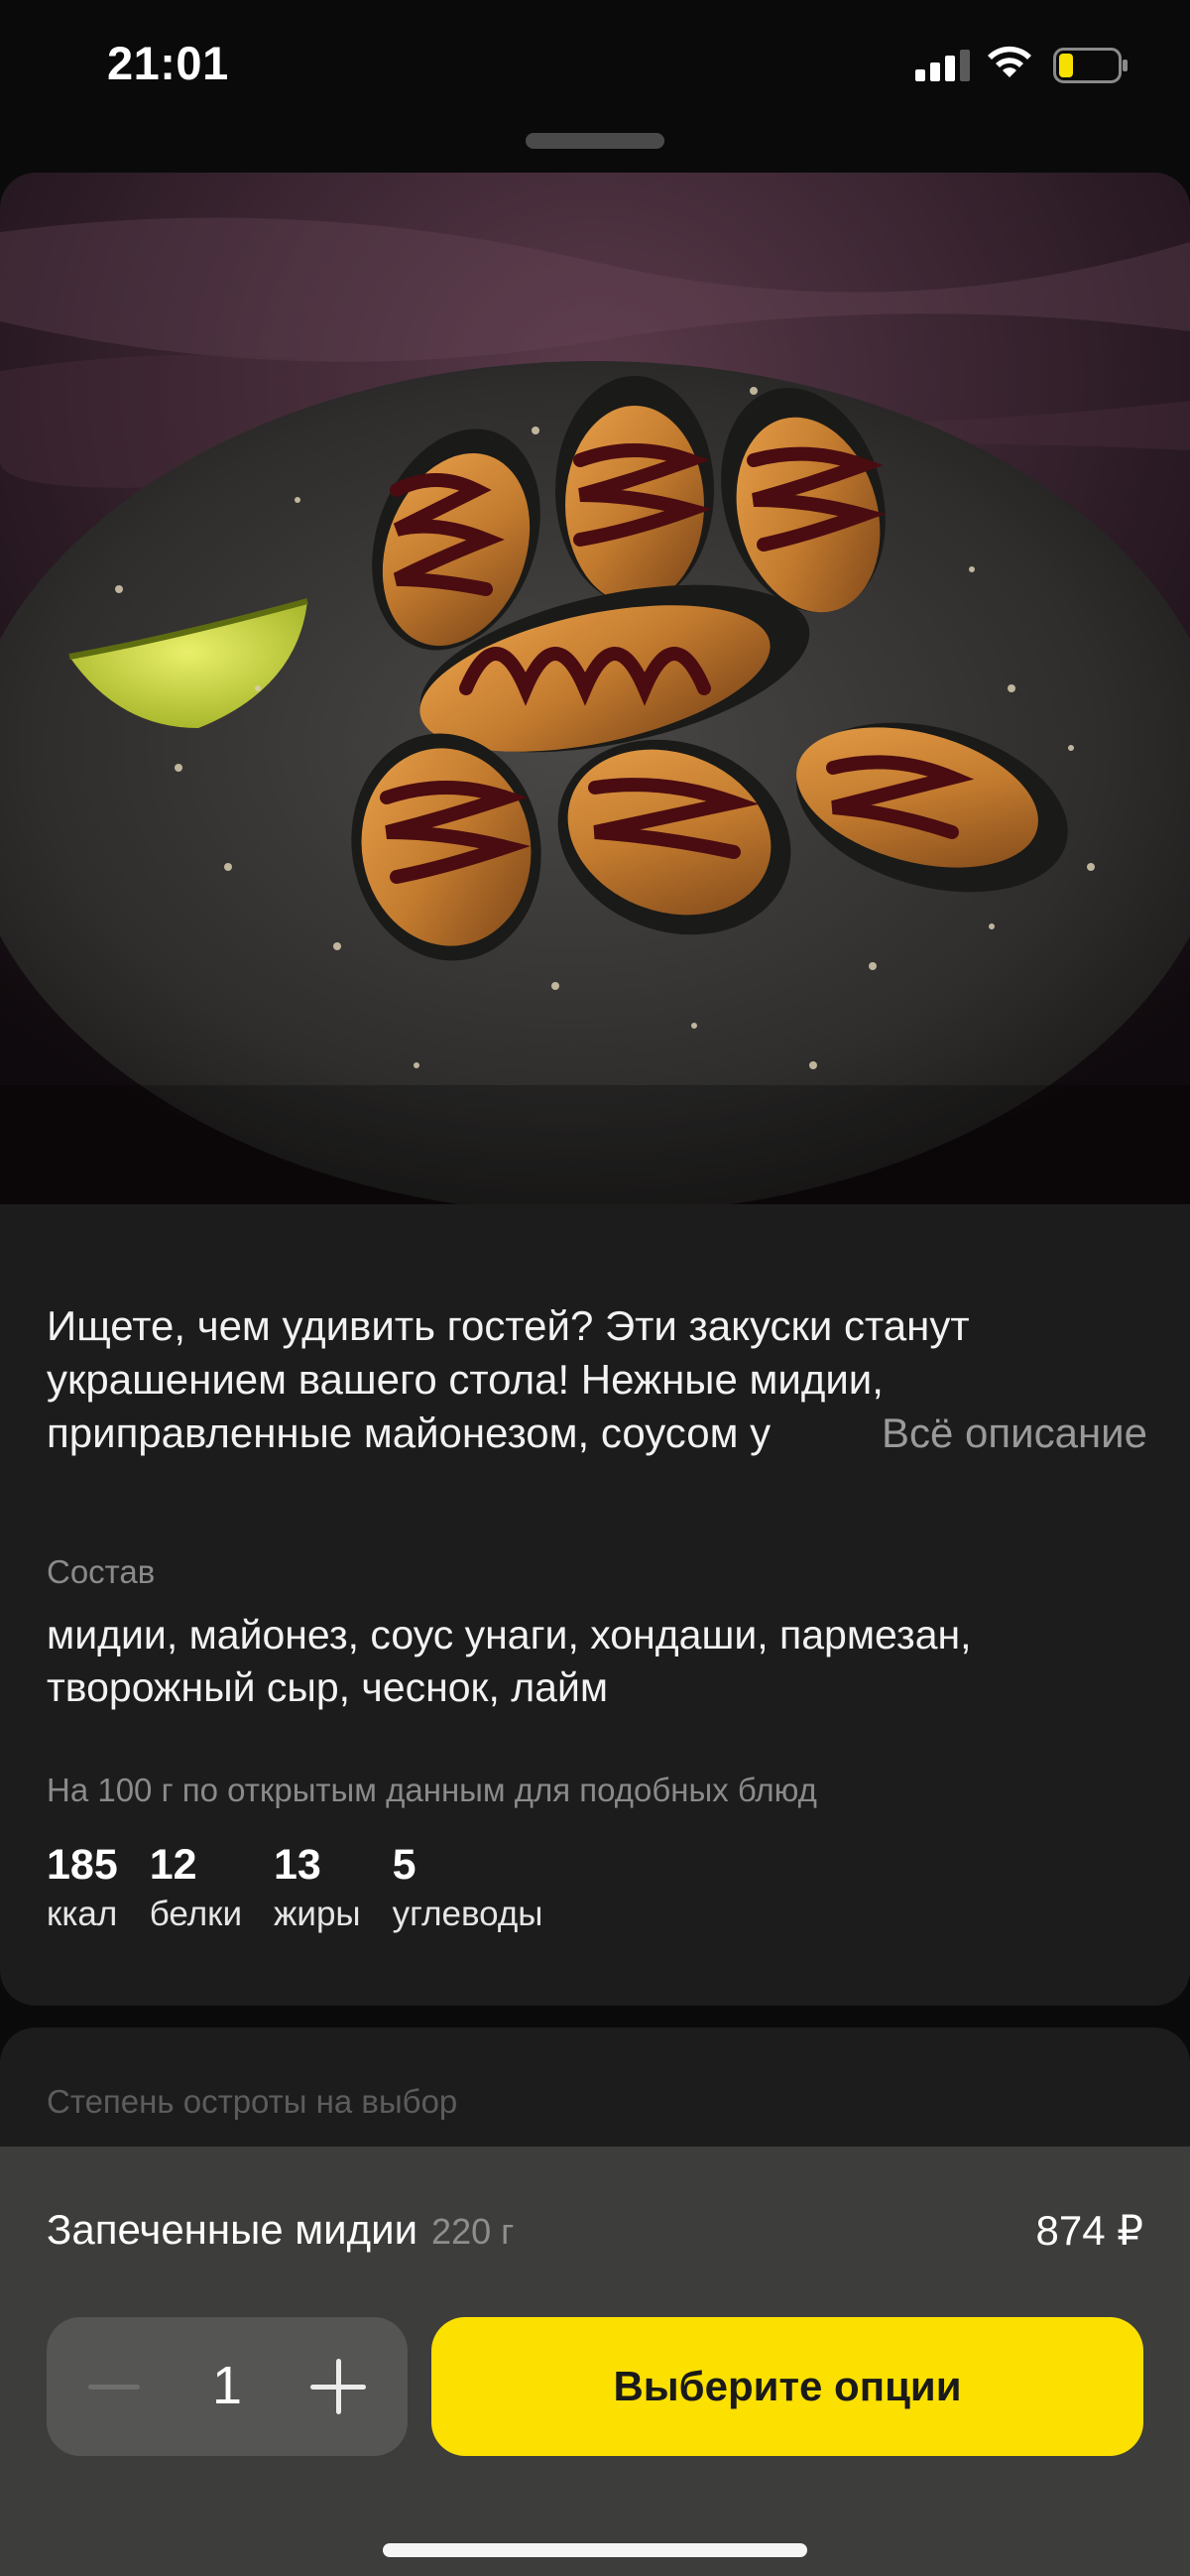 The width and height of the screenshot is (1190, 2576). I want to click on sheet-handle, so click(595, 141).